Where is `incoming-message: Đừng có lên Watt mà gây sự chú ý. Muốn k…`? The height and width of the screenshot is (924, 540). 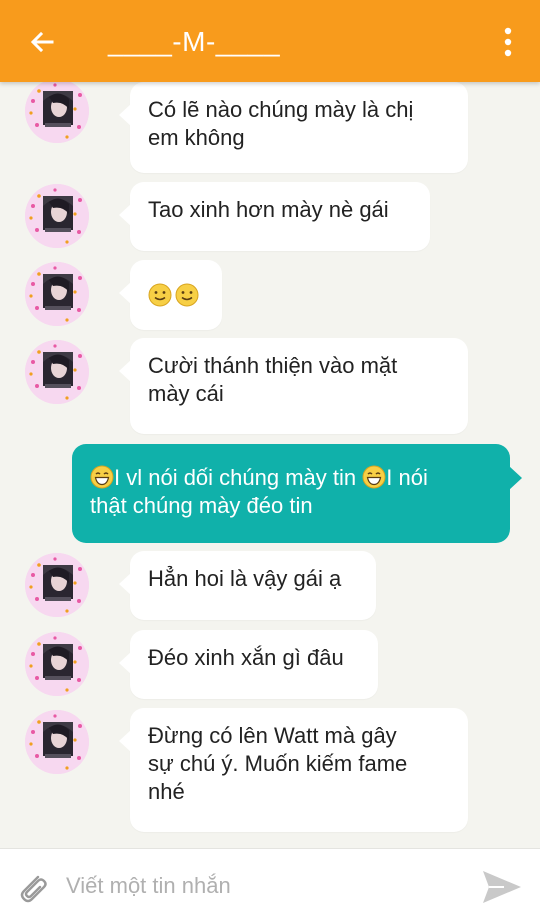 incoming-message: Đừng có lên Watt mà gây sự chú ý. Muốn k… is located at coordinates (293, 770).